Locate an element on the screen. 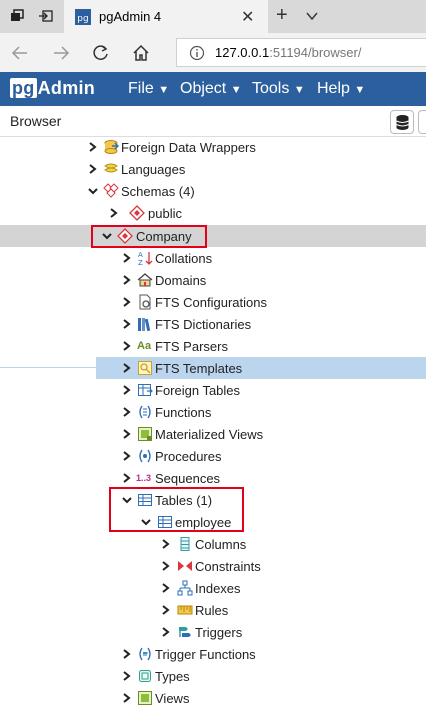  panel-title: Browser is located at coordinates (36, 121).